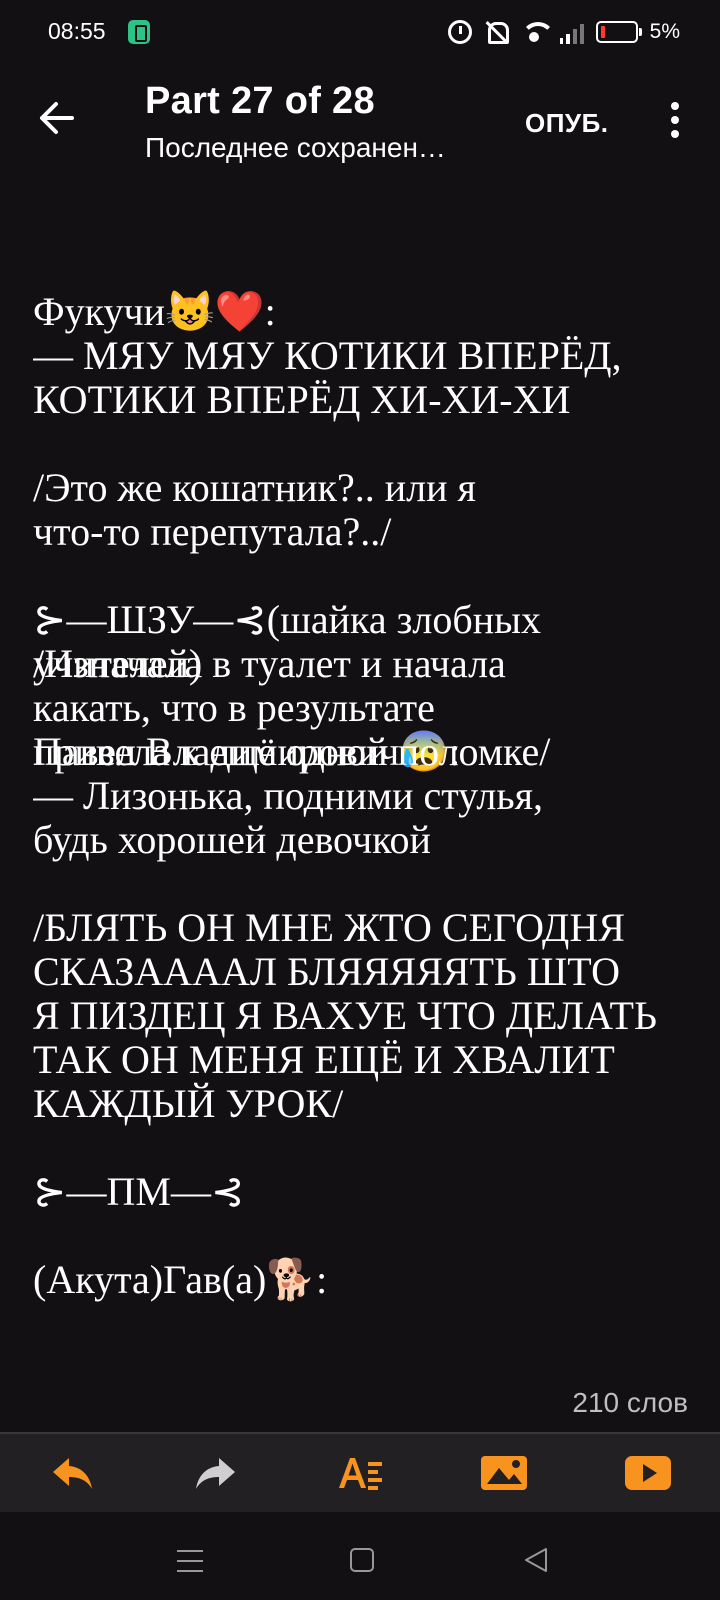  I want to click on status-bar: 08:55 5%, so click(360, 33).